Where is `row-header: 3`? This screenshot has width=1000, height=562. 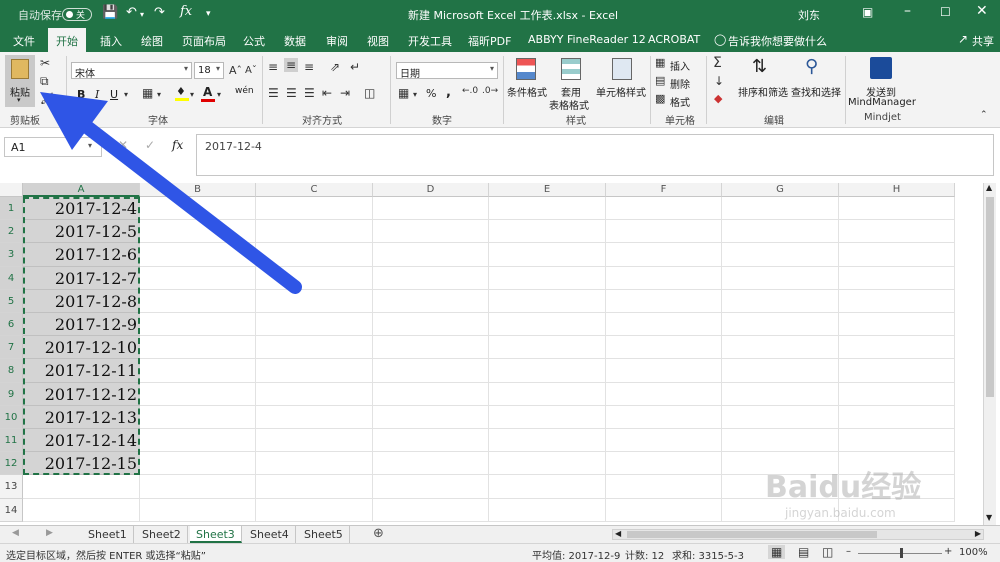 row-header: 3 is located at coordinates (11, 255).